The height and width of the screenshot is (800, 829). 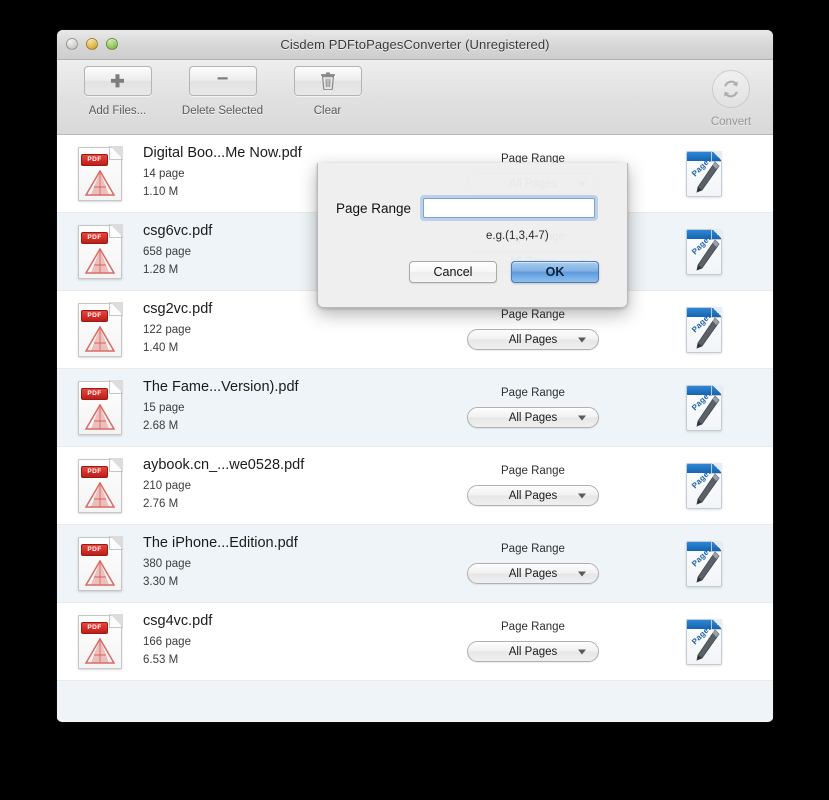 I want to click on maximize-window-button, so click(x=112, y=44).